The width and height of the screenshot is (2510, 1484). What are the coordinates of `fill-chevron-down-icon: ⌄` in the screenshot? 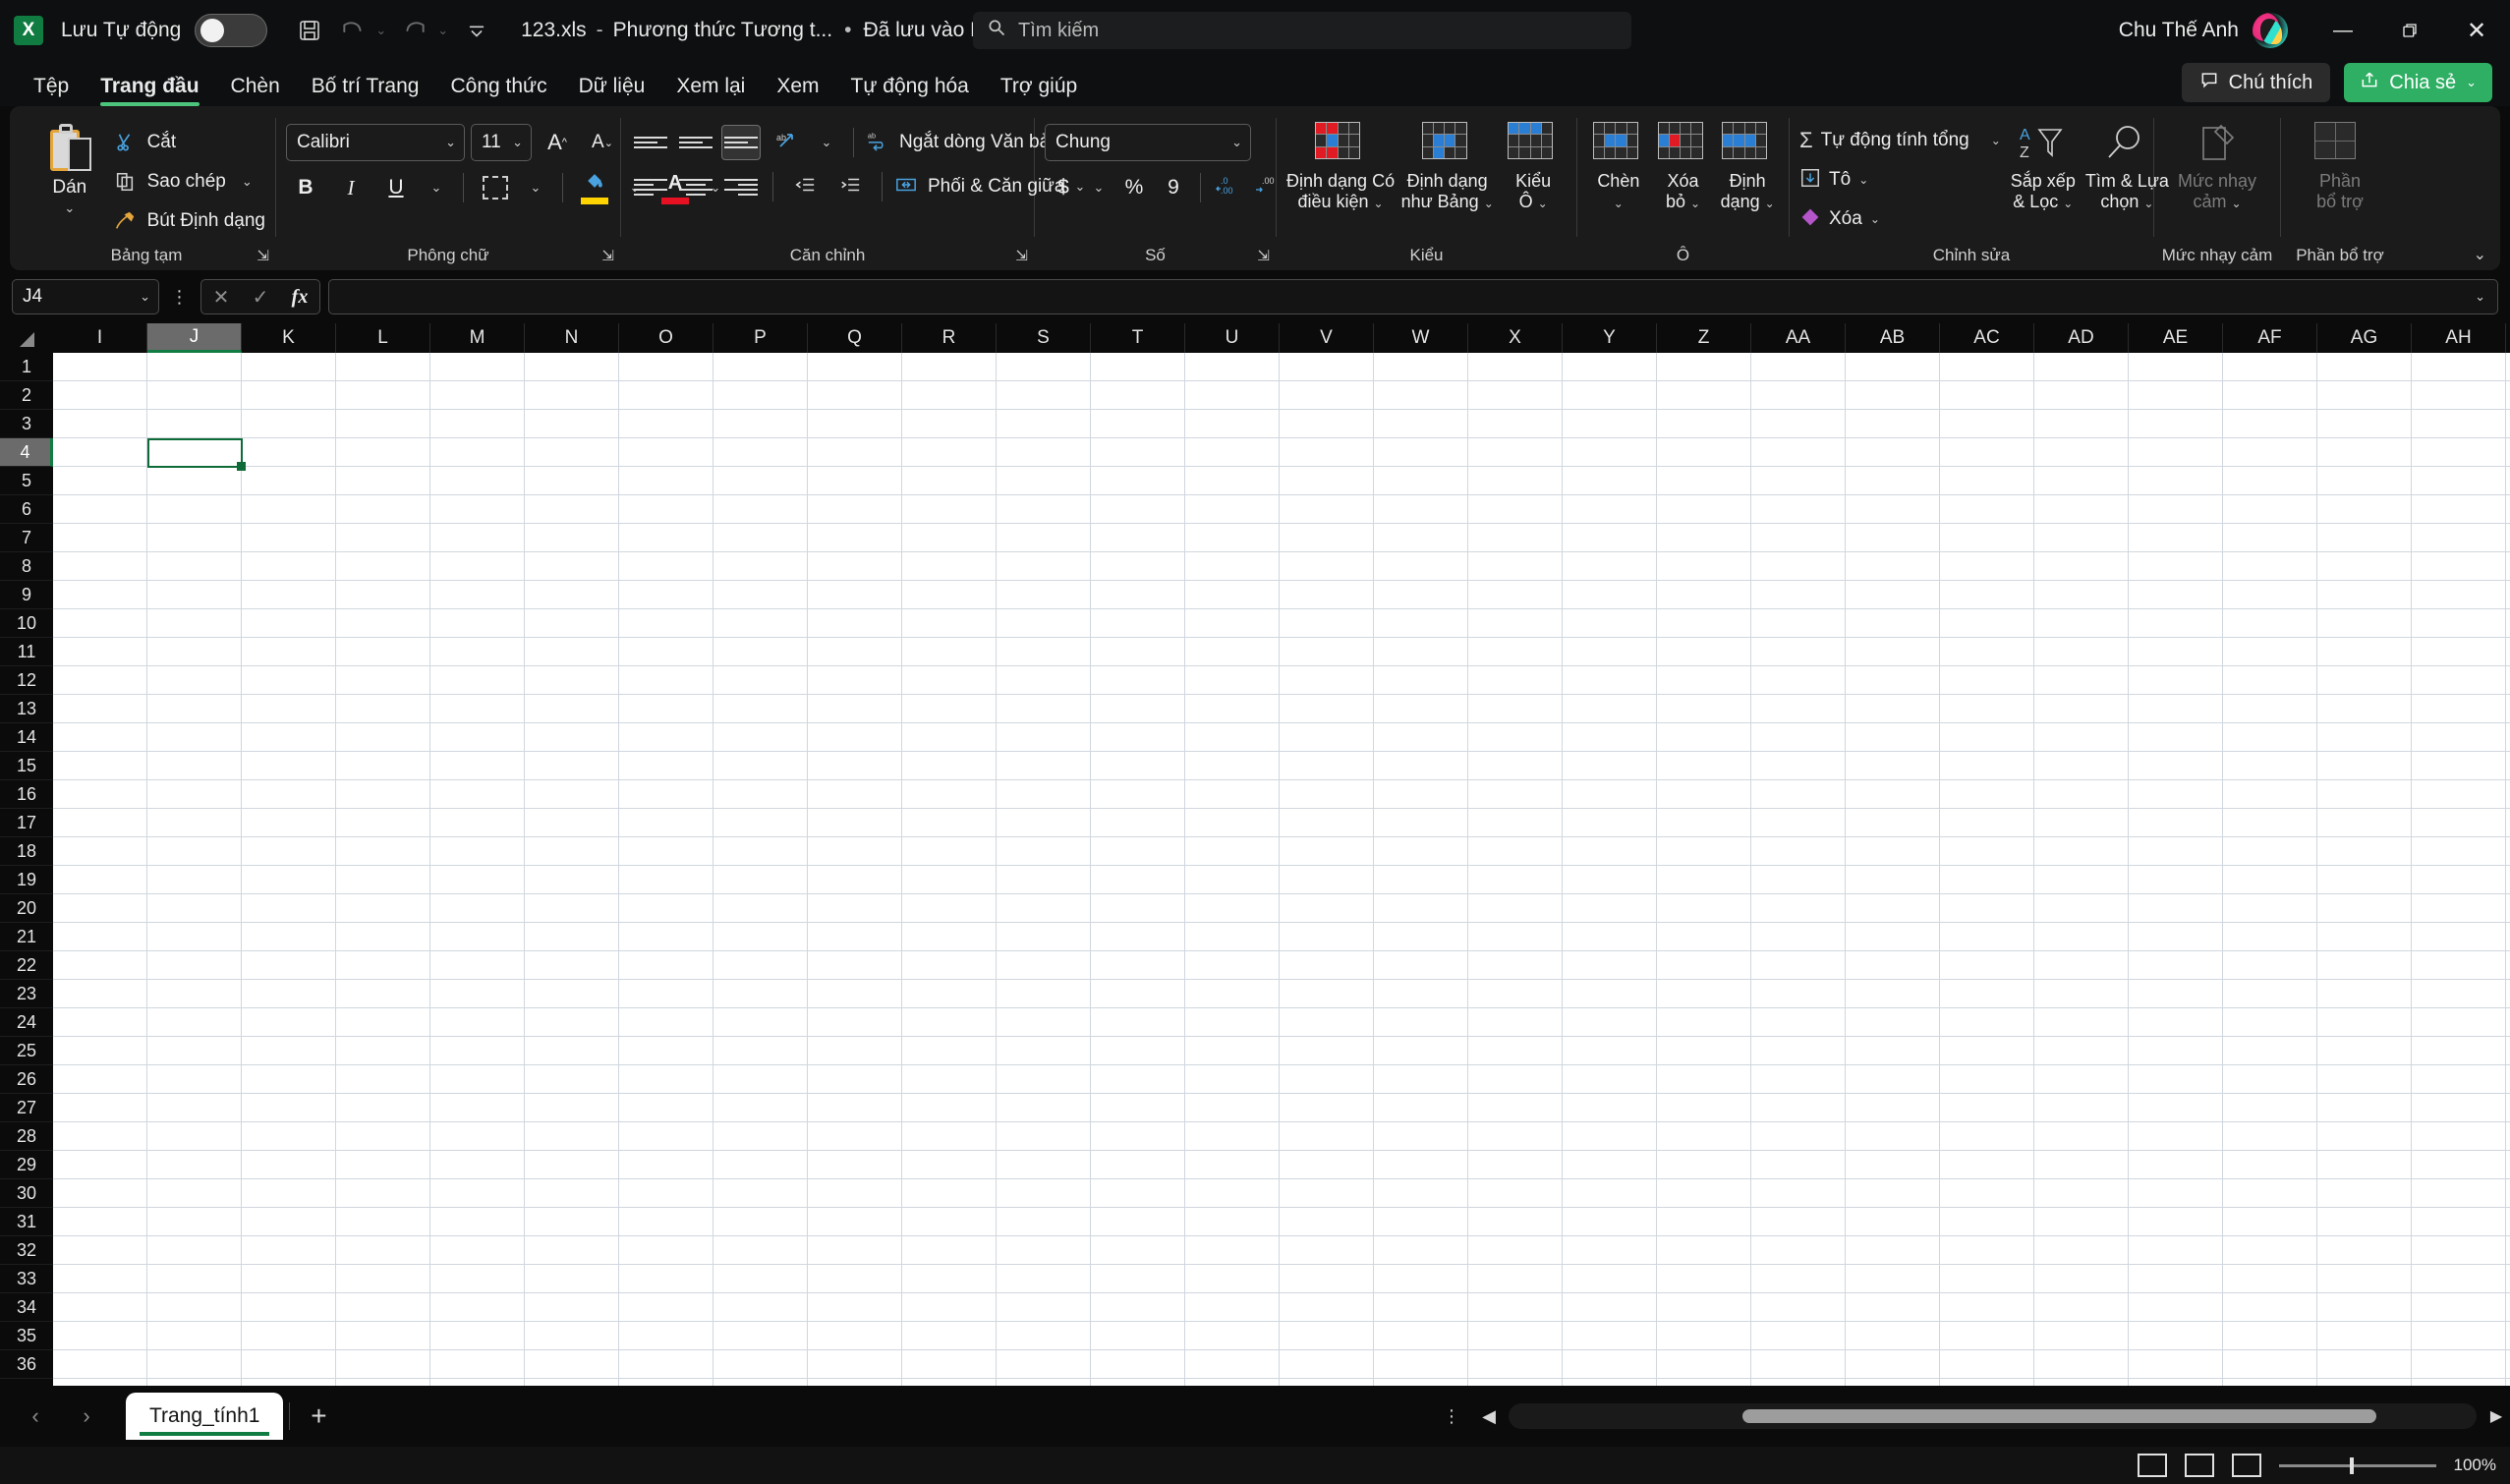 It's located at (1863, 180).